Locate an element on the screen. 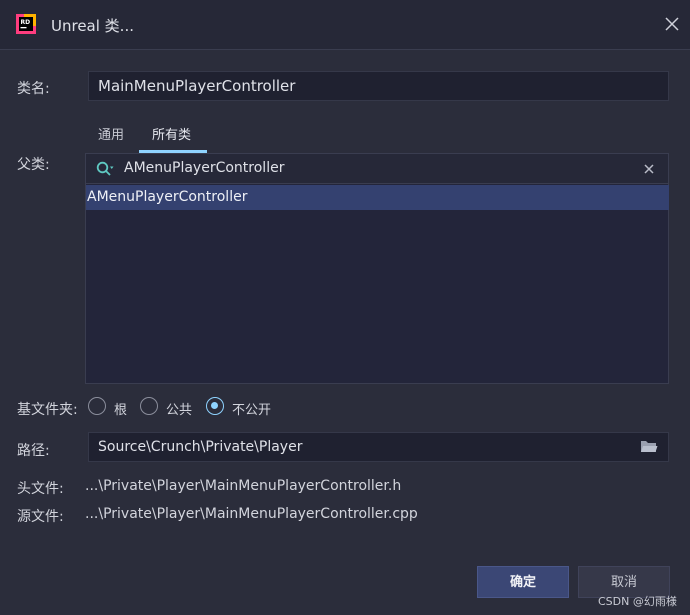  ok-button: 确定 is located at coordinates (523, 582).